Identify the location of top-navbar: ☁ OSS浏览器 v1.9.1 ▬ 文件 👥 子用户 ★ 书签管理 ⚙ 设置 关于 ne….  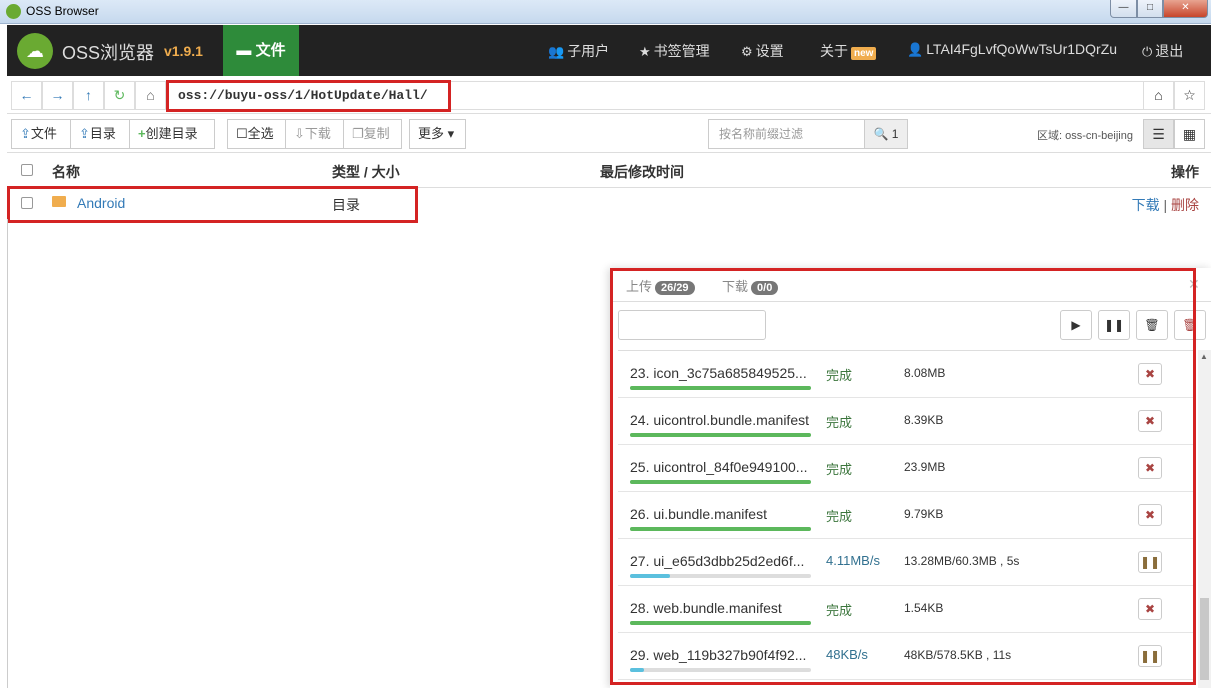
(609, 50).